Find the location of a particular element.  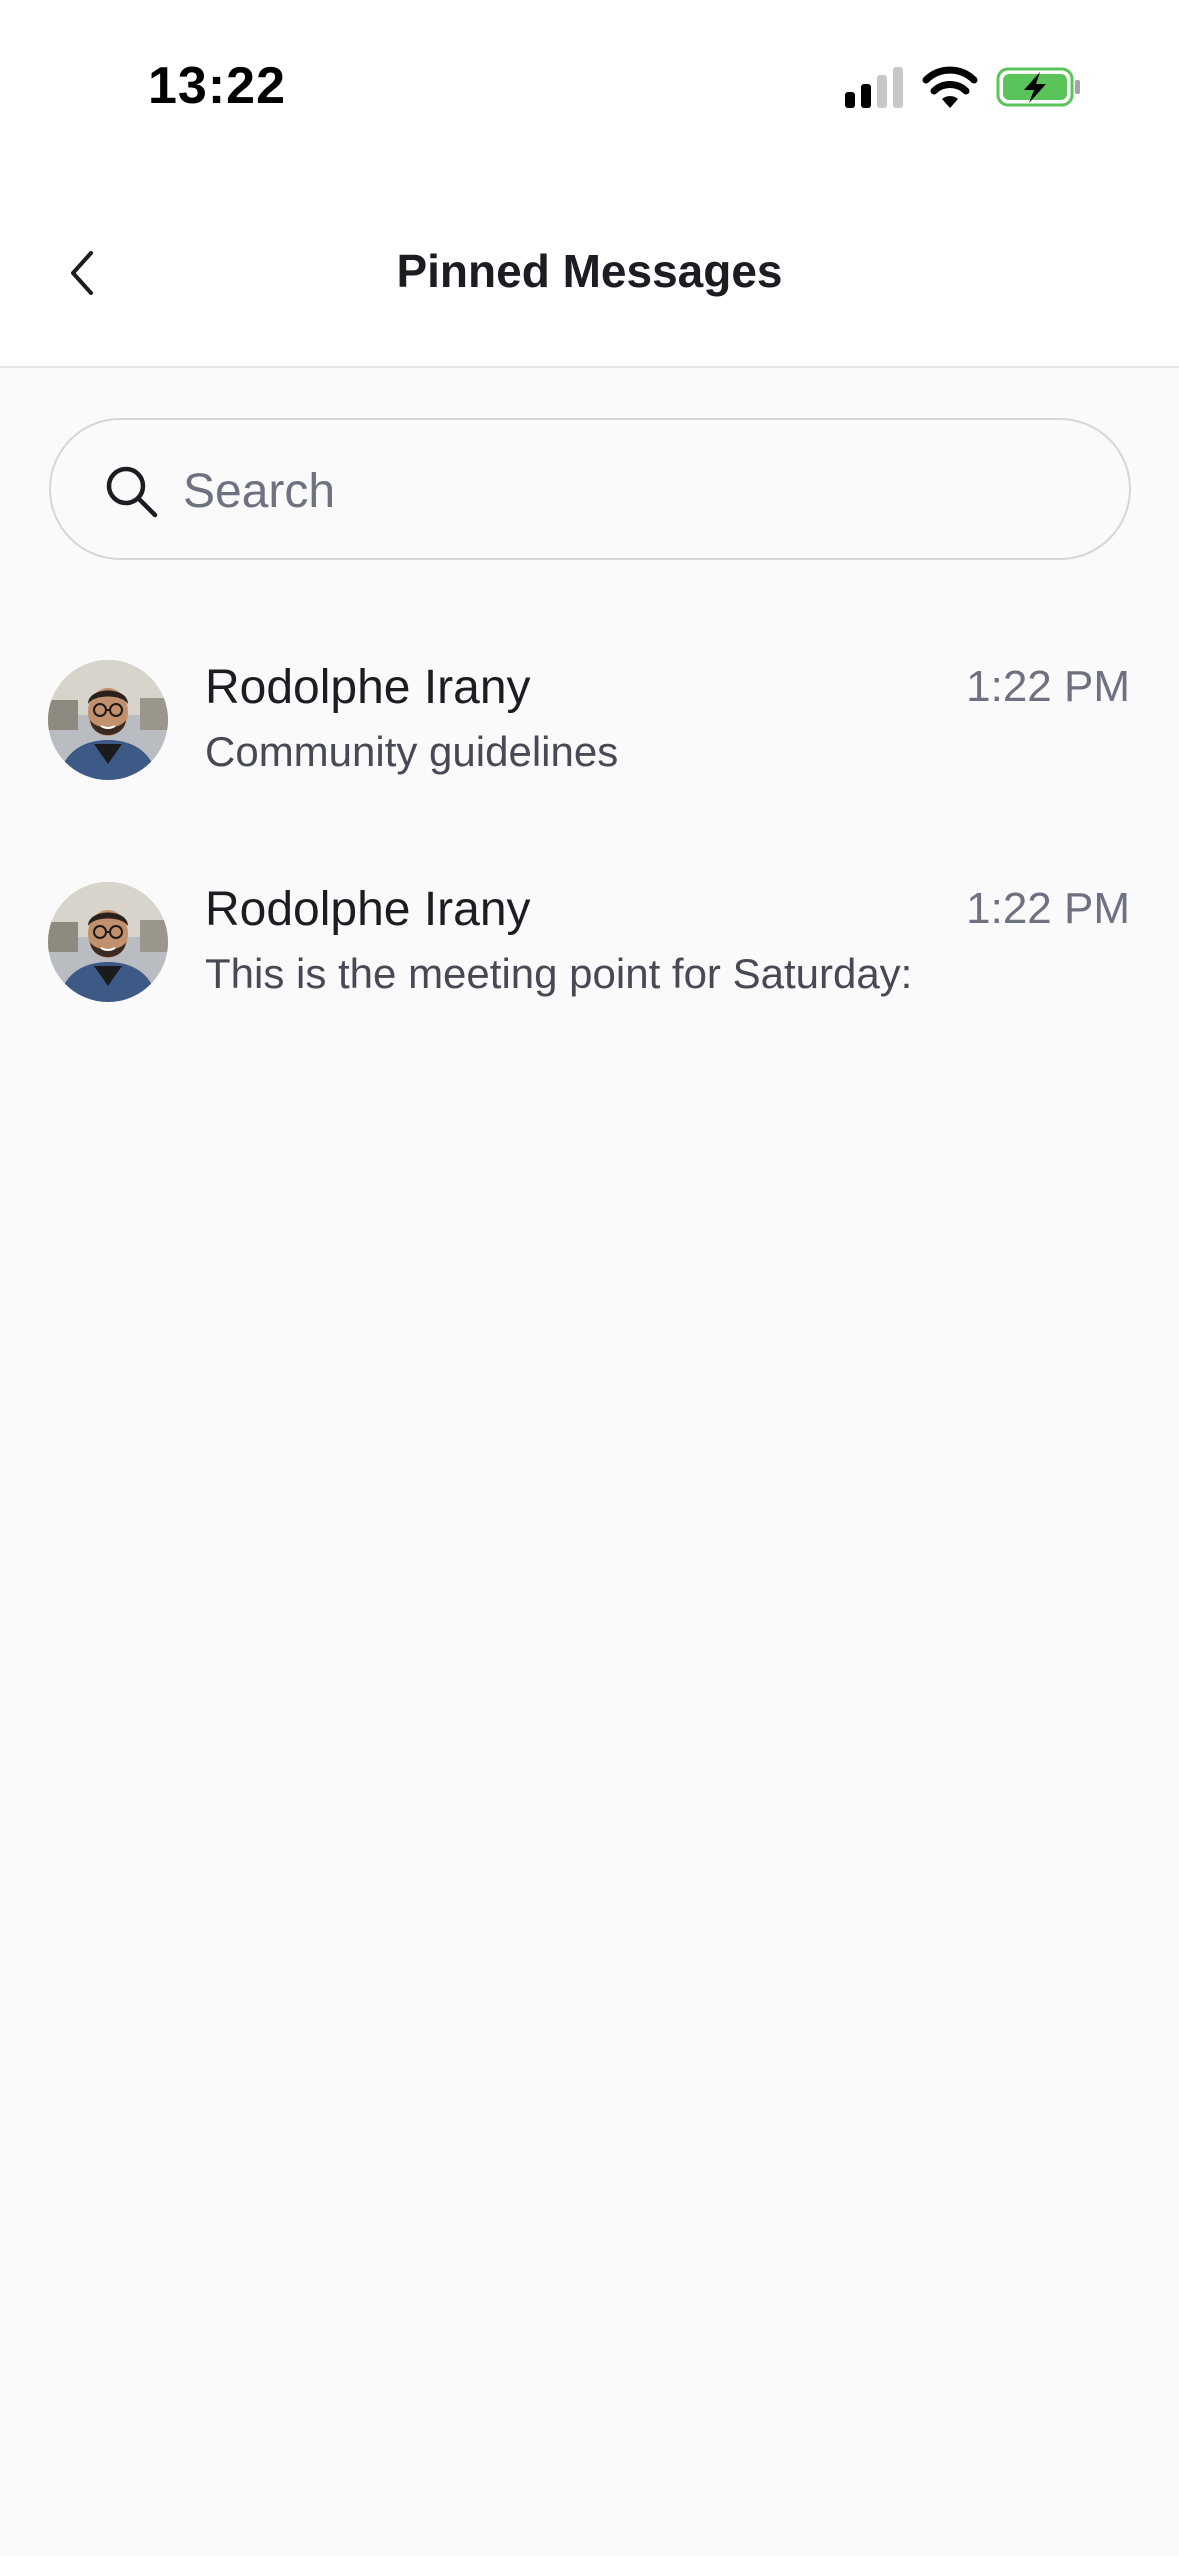

wifi-icon is located at coordinates (950, 87).